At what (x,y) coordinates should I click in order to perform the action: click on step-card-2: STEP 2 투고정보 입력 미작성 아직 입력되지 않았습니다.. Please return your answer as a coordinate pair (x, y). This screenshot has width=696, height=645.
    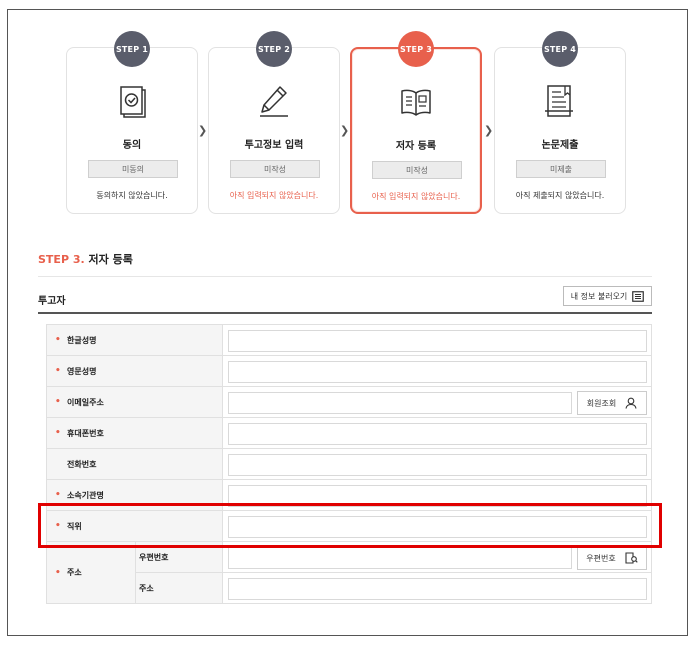
    Looking at the image, I should click on (274, 122).